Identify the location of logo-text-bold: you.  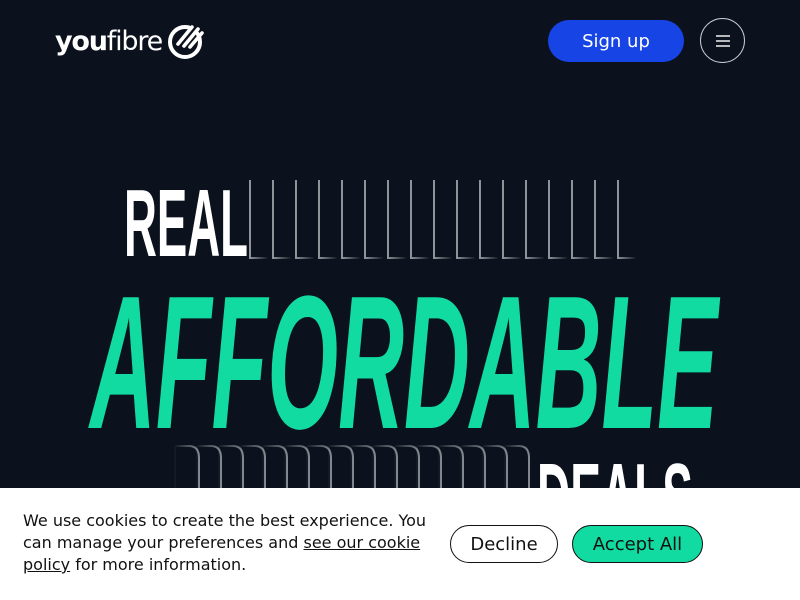
(81, 41).